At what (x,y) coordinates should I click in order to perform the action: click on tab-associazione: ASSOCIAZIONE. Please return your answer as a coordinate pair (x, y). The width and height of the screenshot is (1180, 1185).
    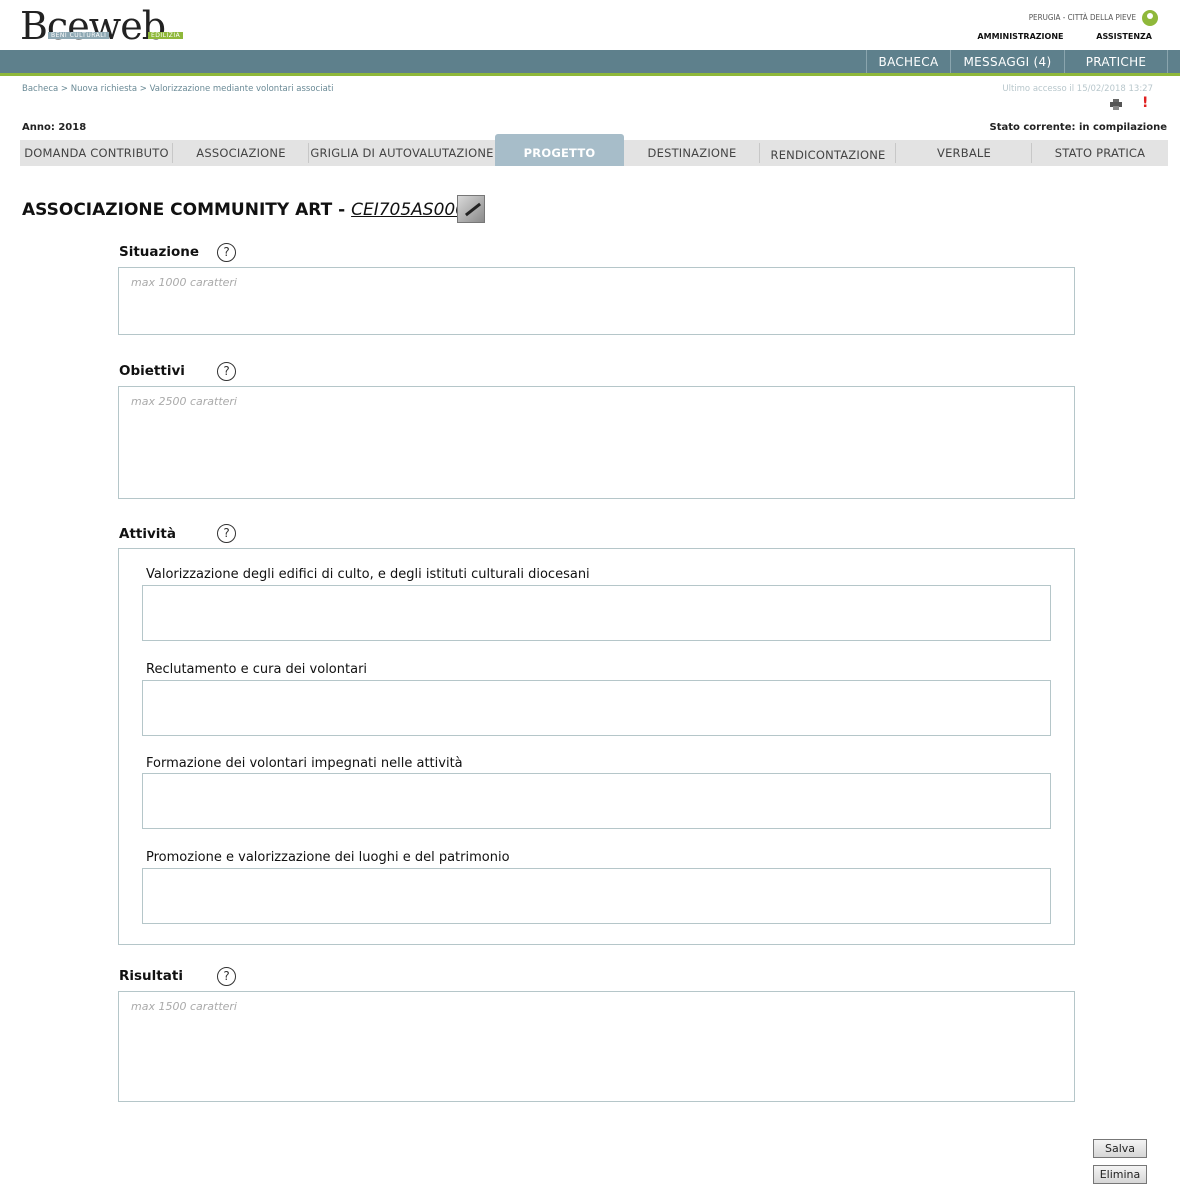
    Looking at the image, I should click on (241, 153).